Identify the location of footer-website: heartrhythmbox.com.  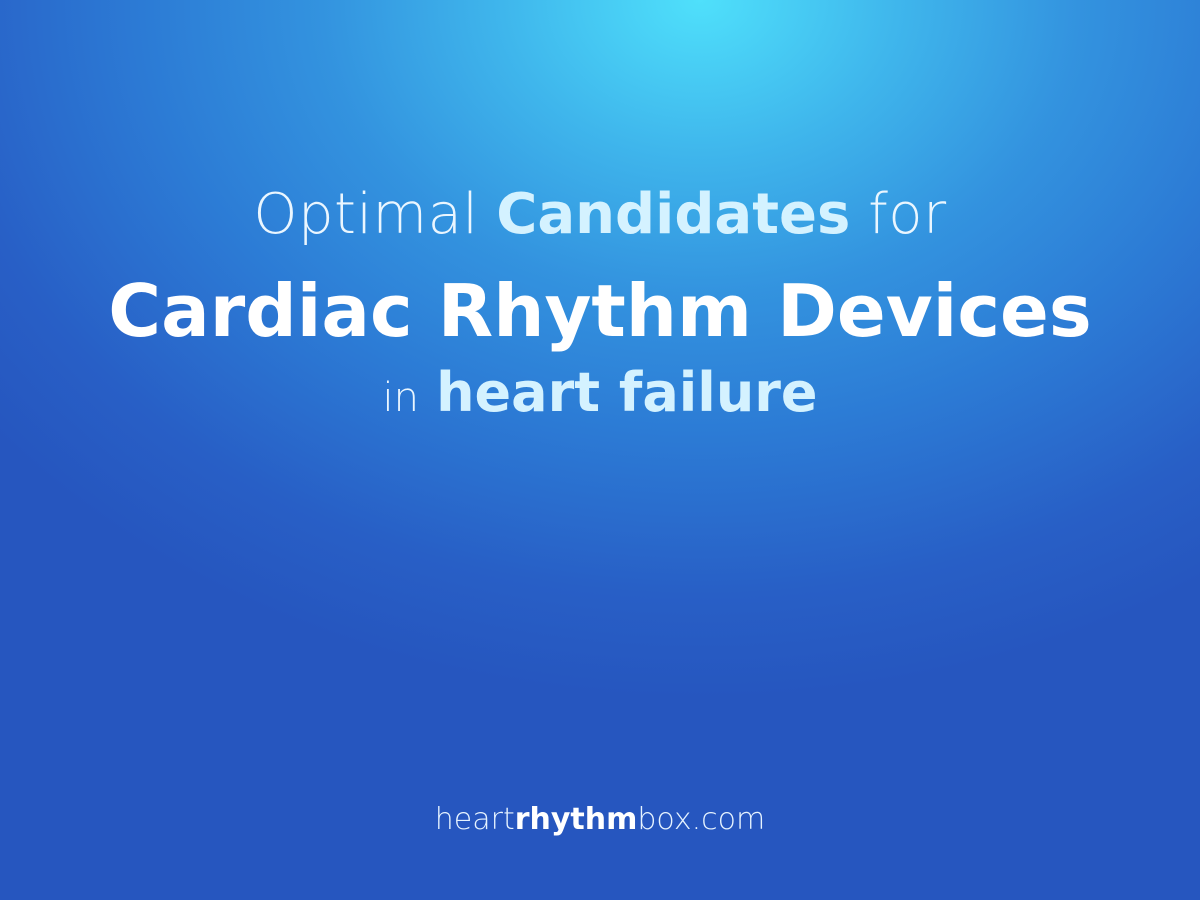
(600, 820).